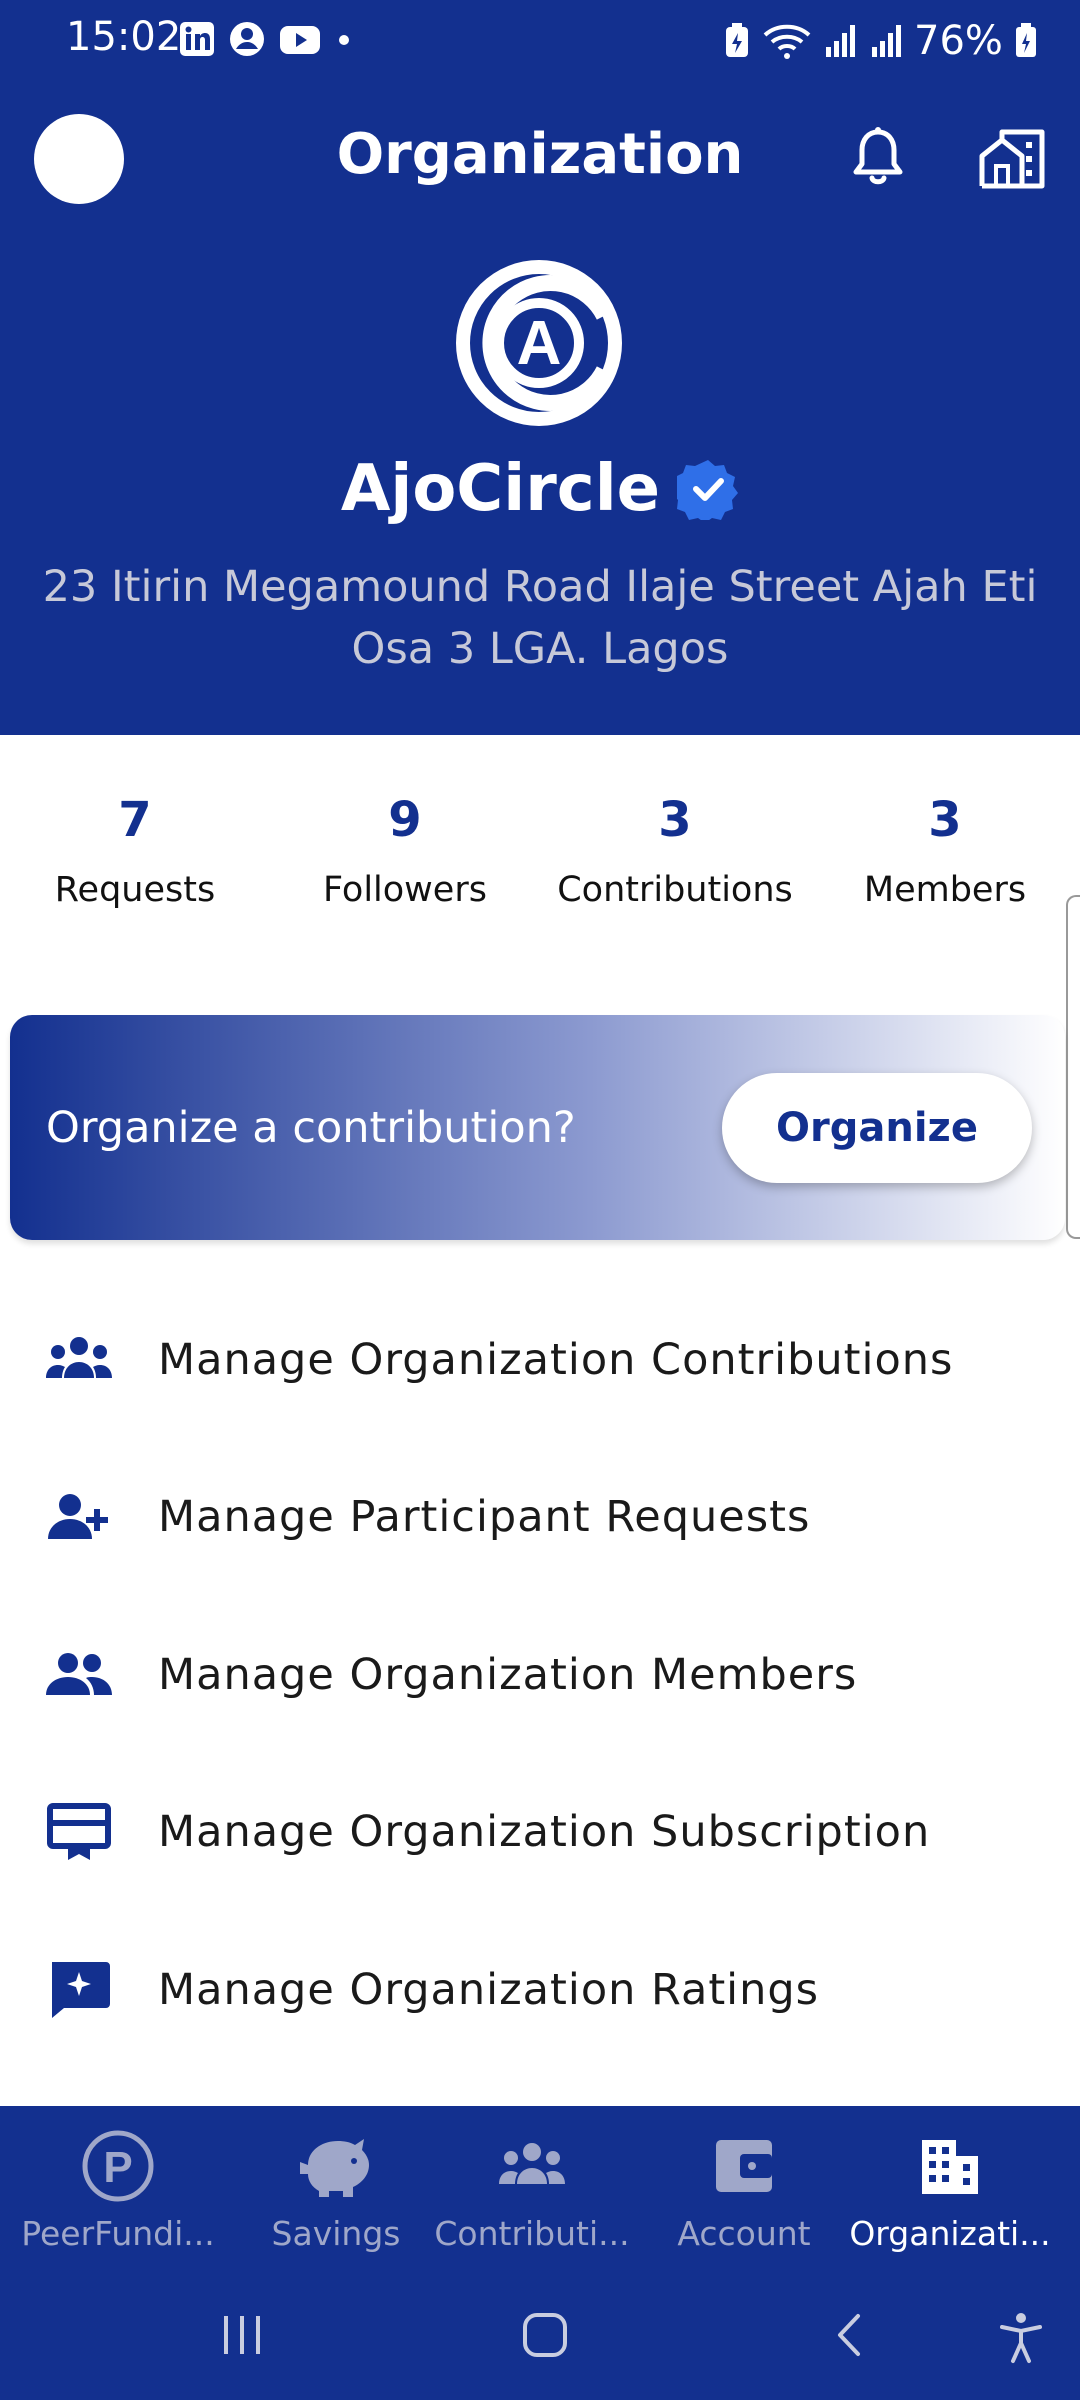 This screenshot has height=2400, width=1080. Describe the element at coordinates (124, 37) in the screenshot. I see `status-time: 15:02` at that location.